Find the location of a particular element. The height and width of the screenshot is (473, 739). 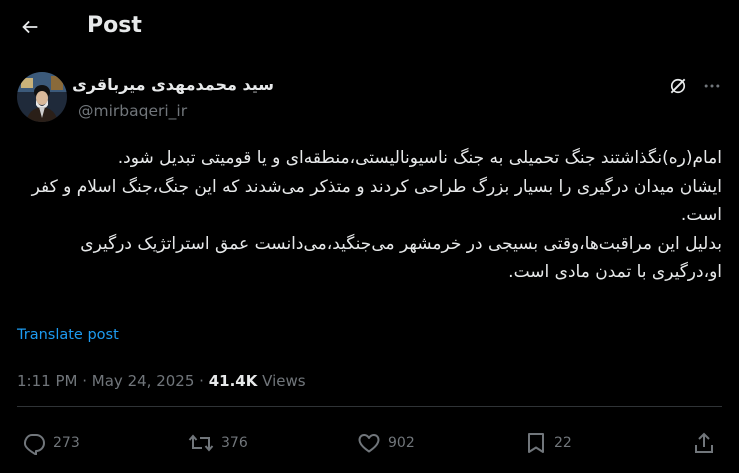

grok-button is located at coordinates (678, 86).